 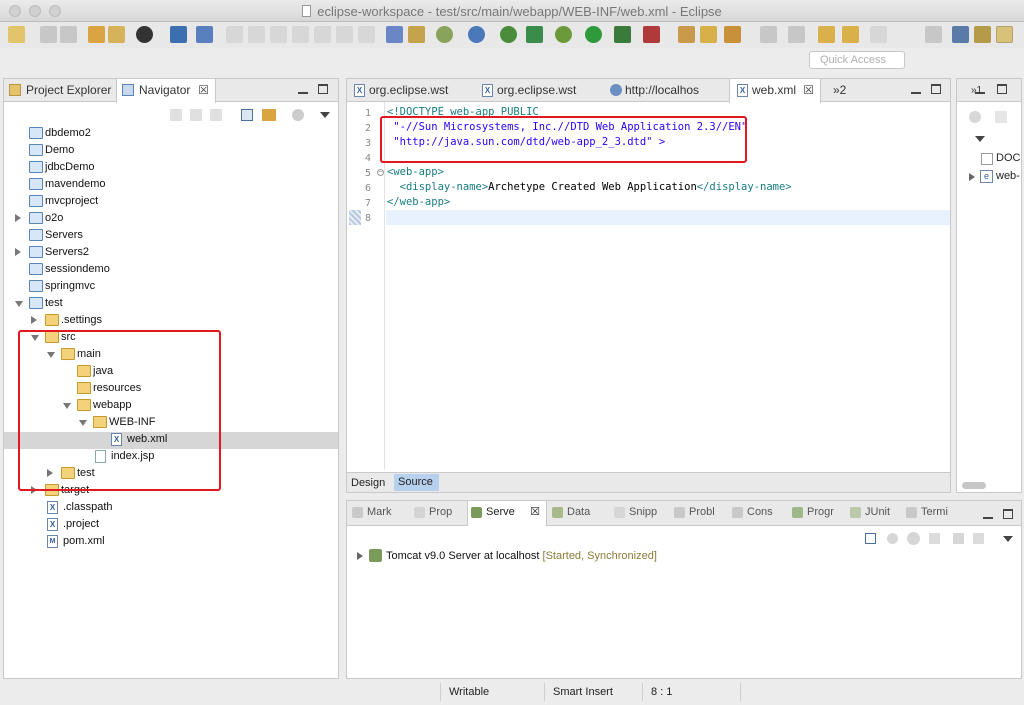 What do you see at coordinates (878, 34) in the screenshot?
I see `forward-icon` at bounding box center [878, 34].